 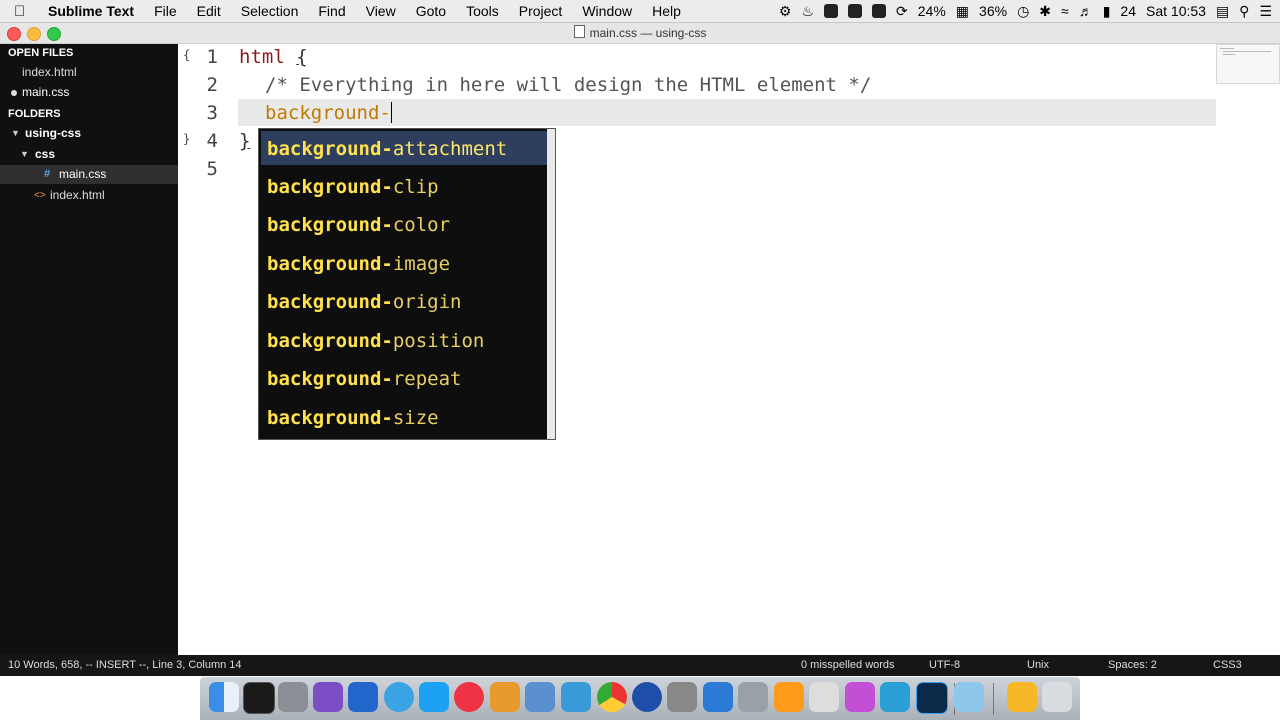 What do you see at coordinates (807, 11) in the screenshot?
I see `bell-icon: ♨` at bounding box center [807, 11].